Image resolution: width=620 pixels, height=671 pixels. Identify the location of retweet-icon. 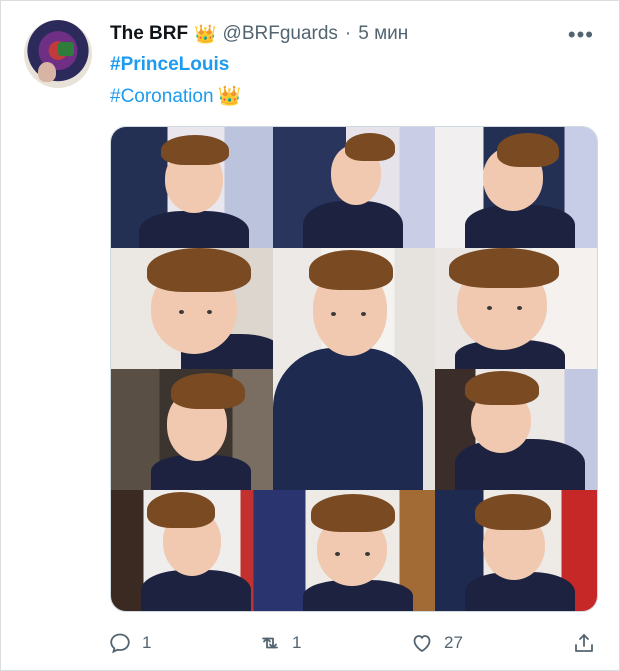
(270, 643).